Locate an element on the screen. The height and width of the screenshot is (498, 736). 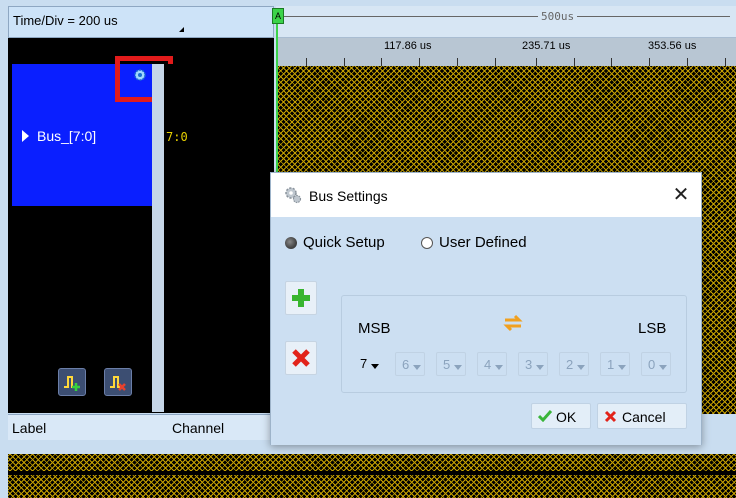
channel-column-header: Channel is located at coordinates (198, 428).